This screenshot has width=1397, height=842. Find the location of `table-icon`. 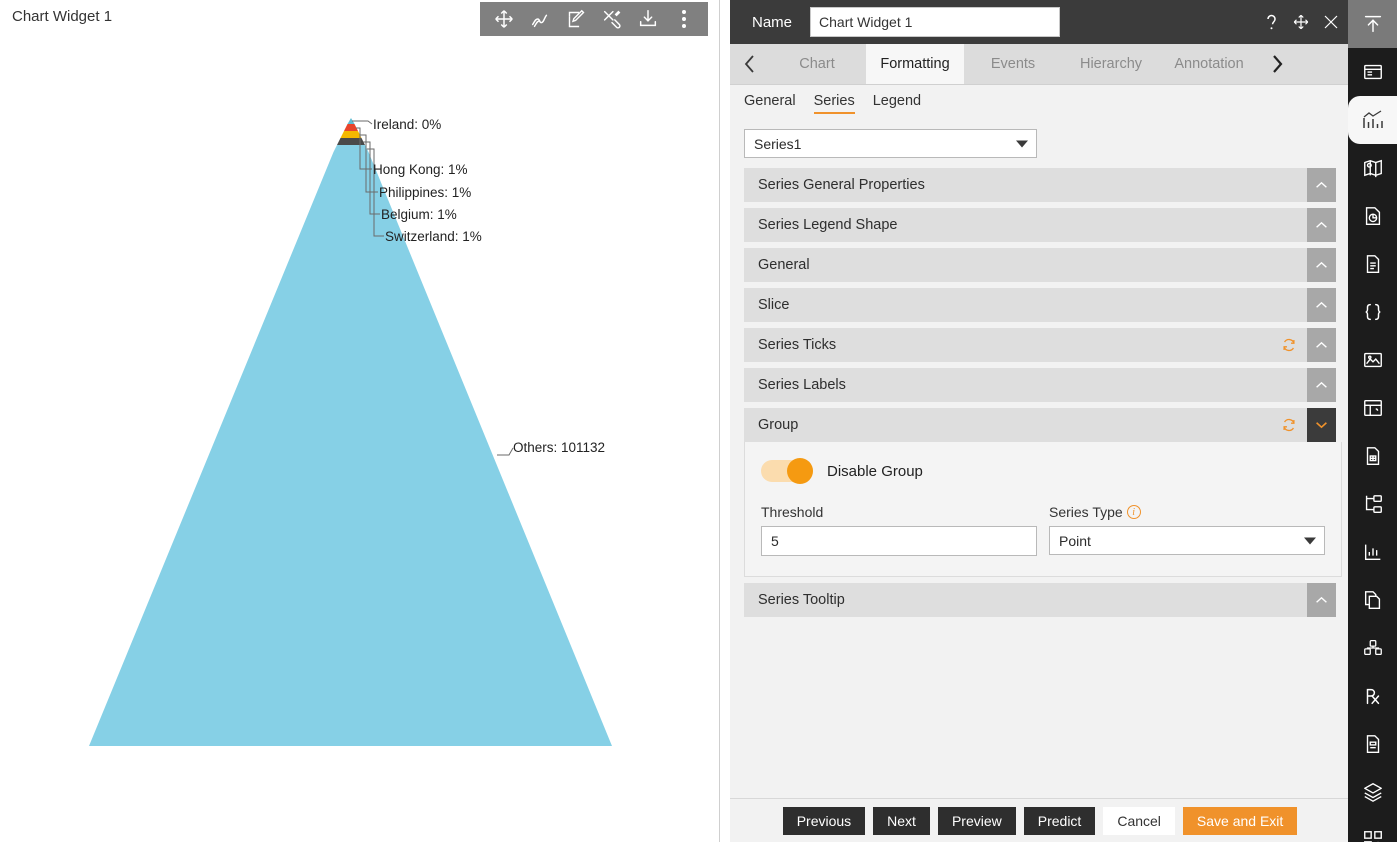

table-icon is located at coordinates (1372, 408).